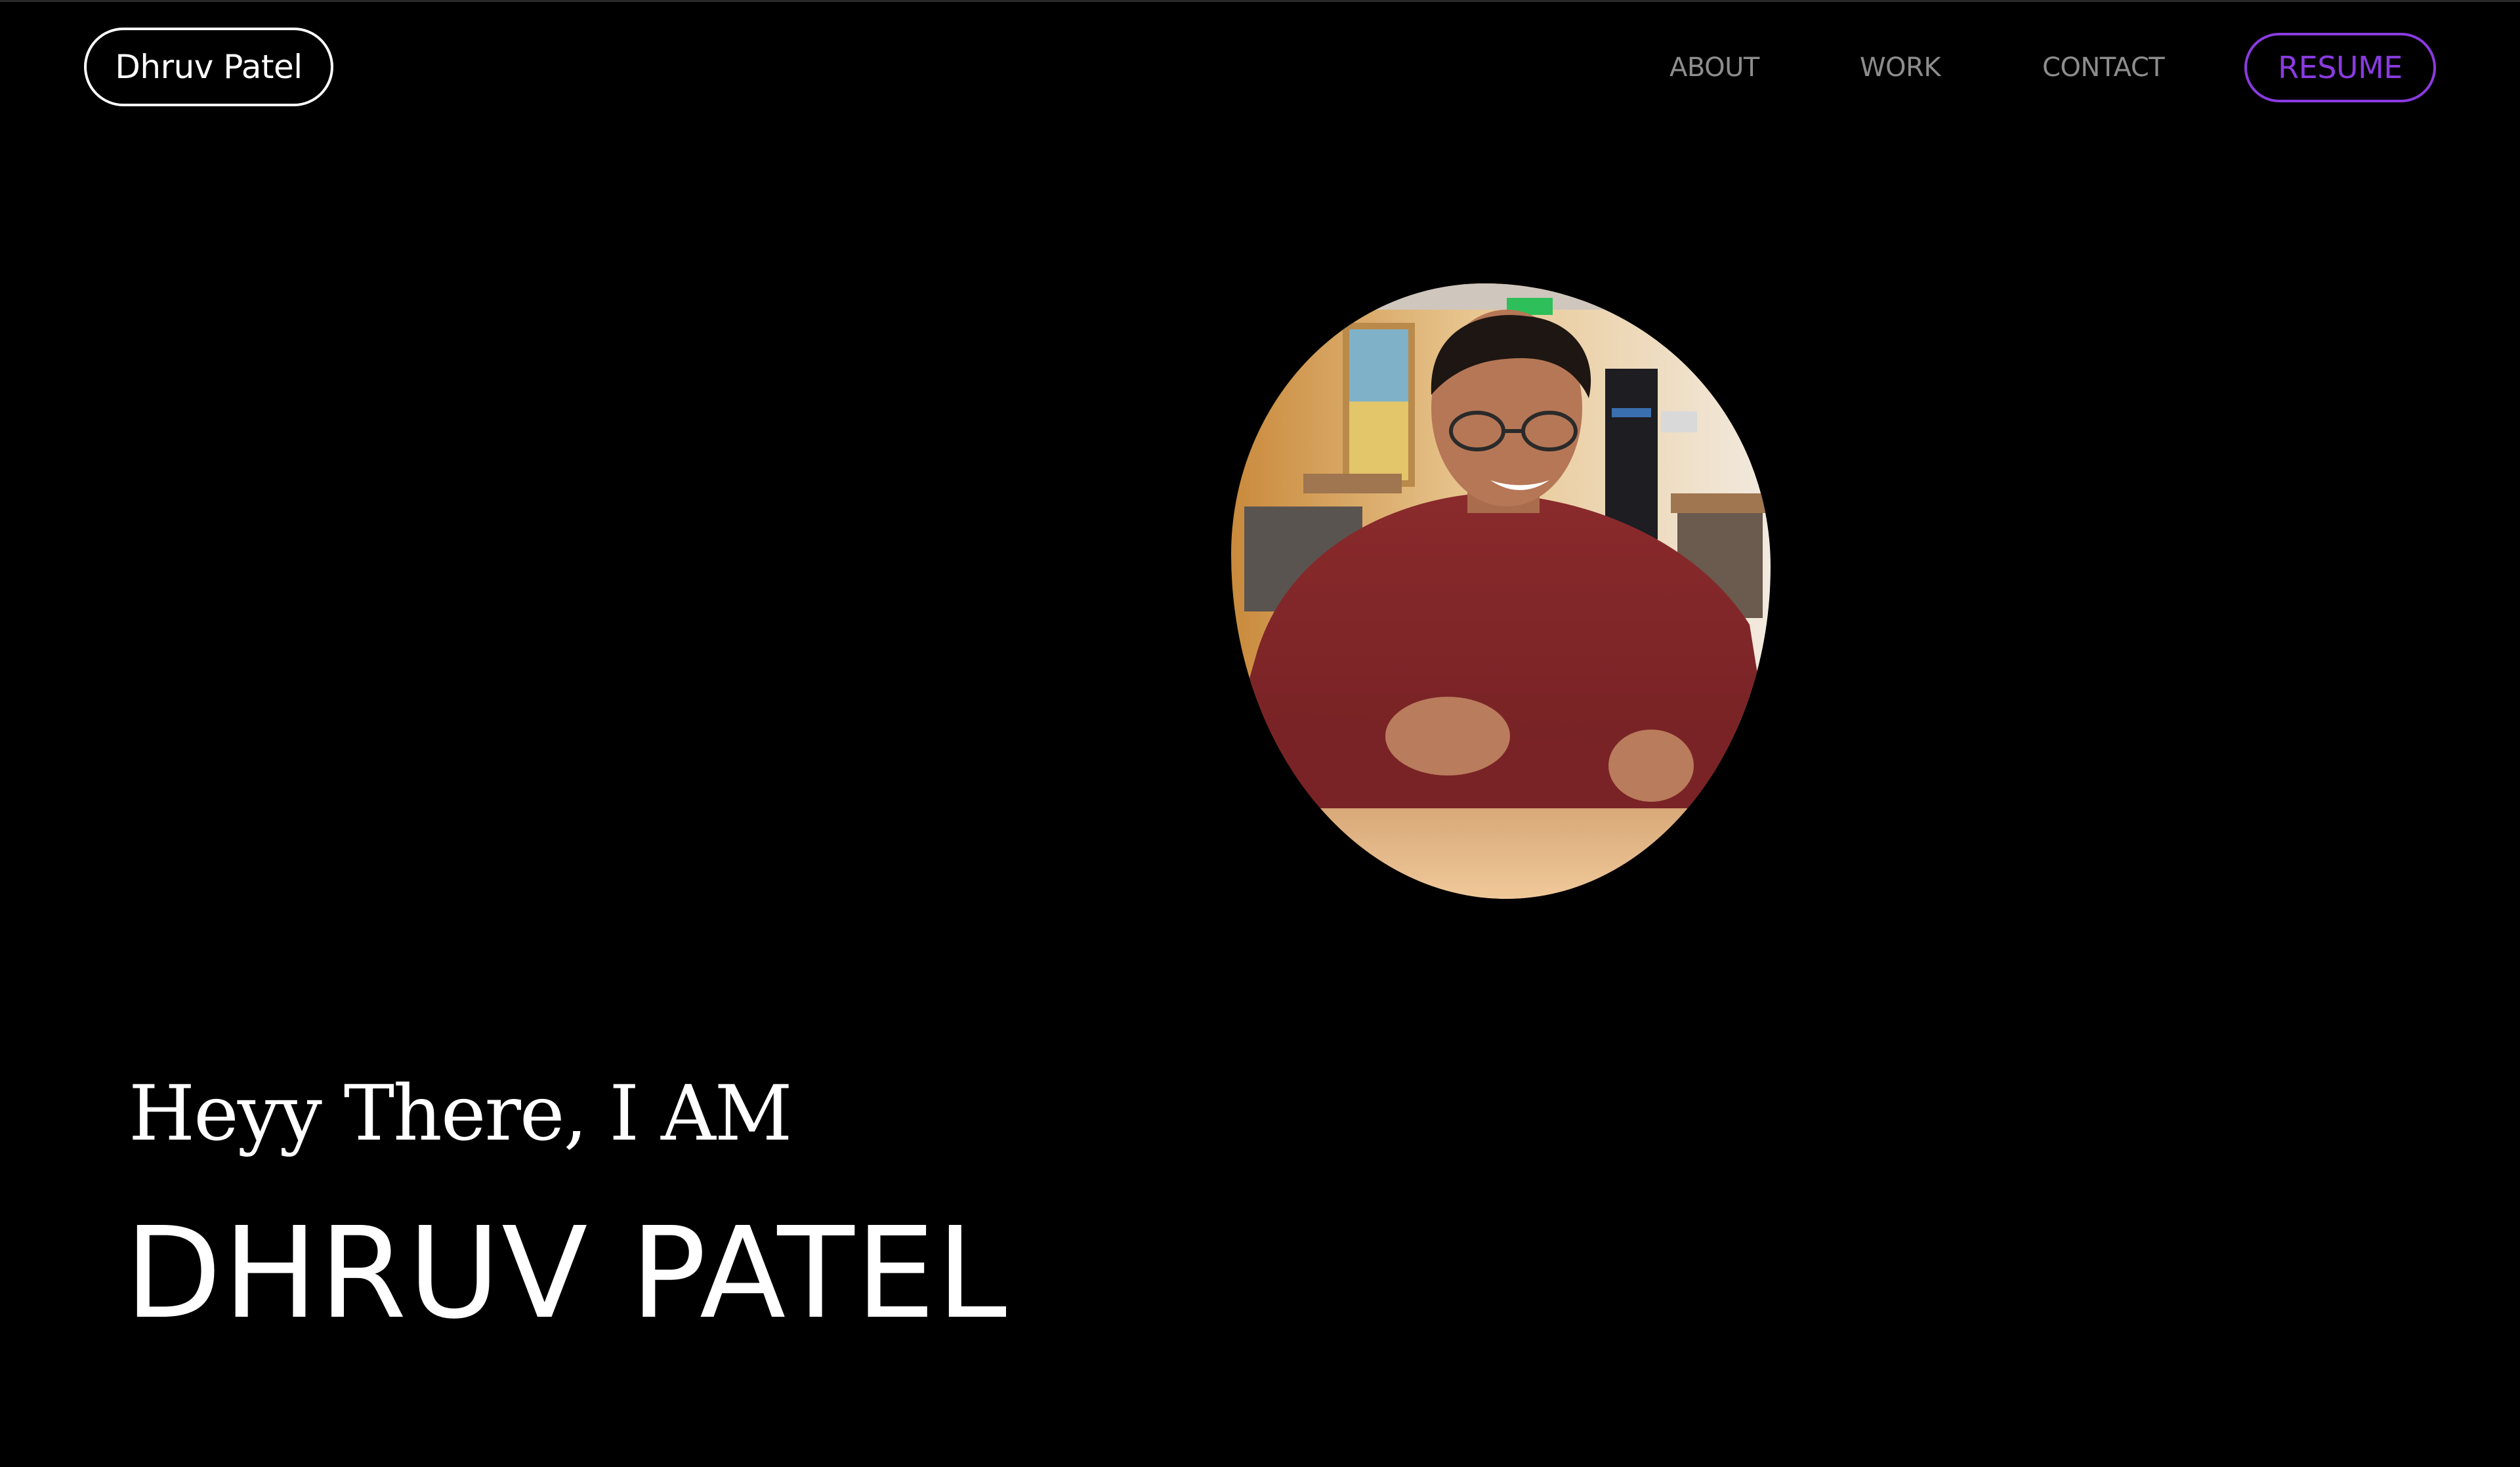 The width and height of the screenshot is (2520, 1467). I want to click on top-divider, so click(1260, 1).